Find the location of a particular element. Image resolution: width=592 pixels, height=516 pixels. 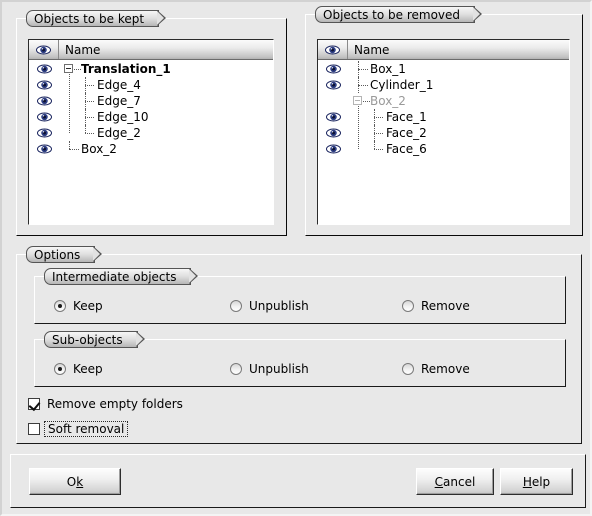

remove-empty-folders-label: Remove empty folders is located at coordinates (115, 404).